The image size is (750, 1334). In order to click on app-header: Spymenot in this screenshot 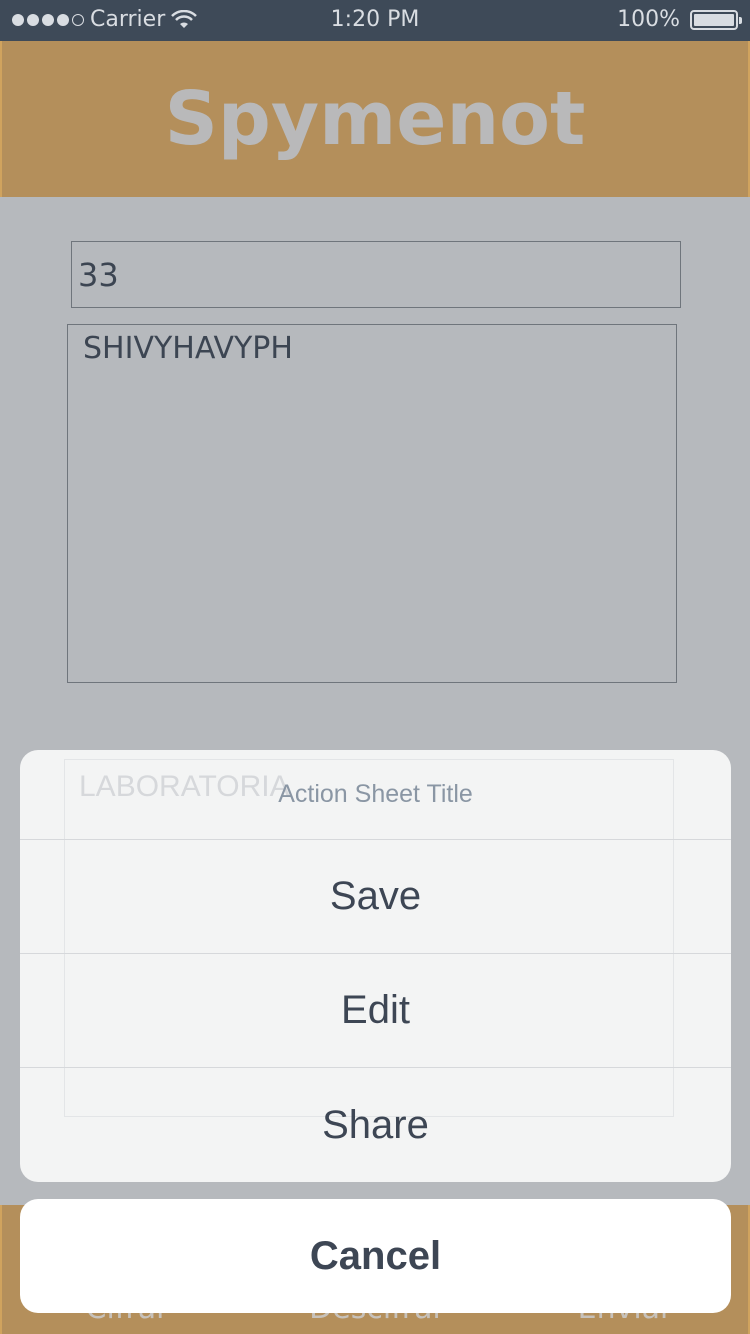, I will do `click(375, 119)`.